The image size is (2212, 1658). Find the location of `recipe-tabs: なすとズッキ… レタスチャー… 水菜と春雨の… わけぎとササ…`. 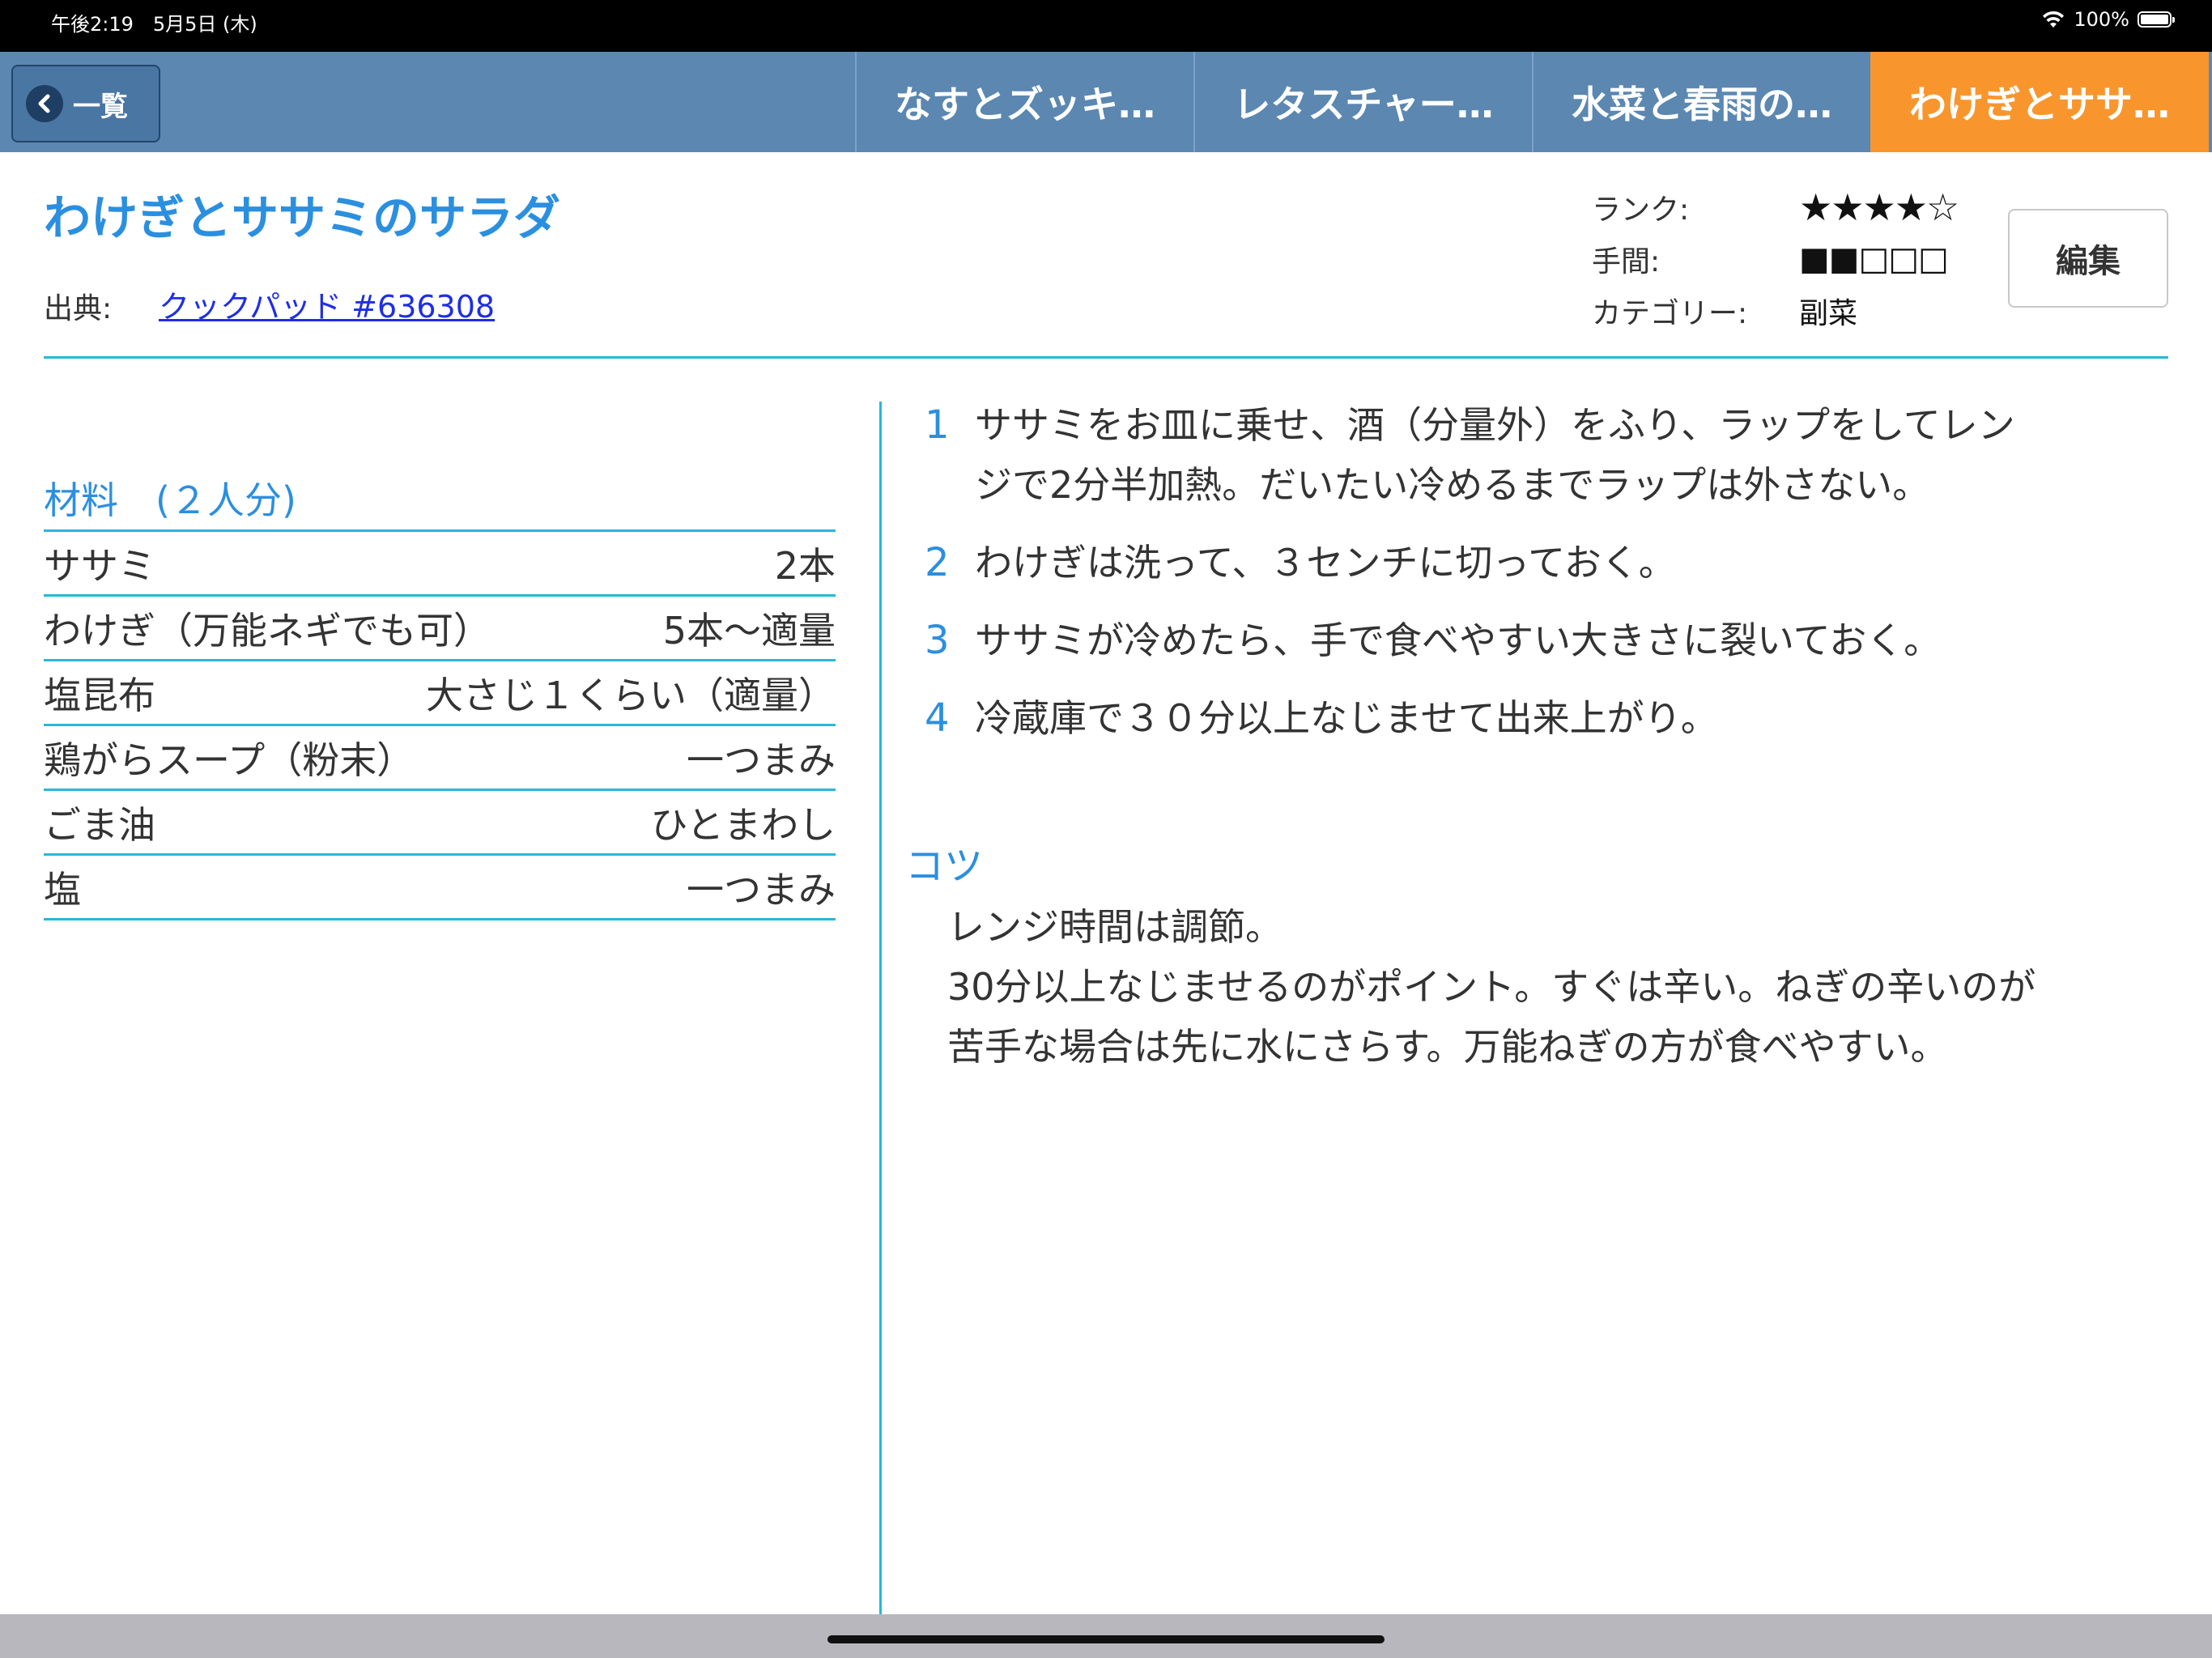

recipe-tabs: なすとズッキ… レタスチャー… 水菜と春雨の… わけぎとササ… is located at coordinates (1532, 102).